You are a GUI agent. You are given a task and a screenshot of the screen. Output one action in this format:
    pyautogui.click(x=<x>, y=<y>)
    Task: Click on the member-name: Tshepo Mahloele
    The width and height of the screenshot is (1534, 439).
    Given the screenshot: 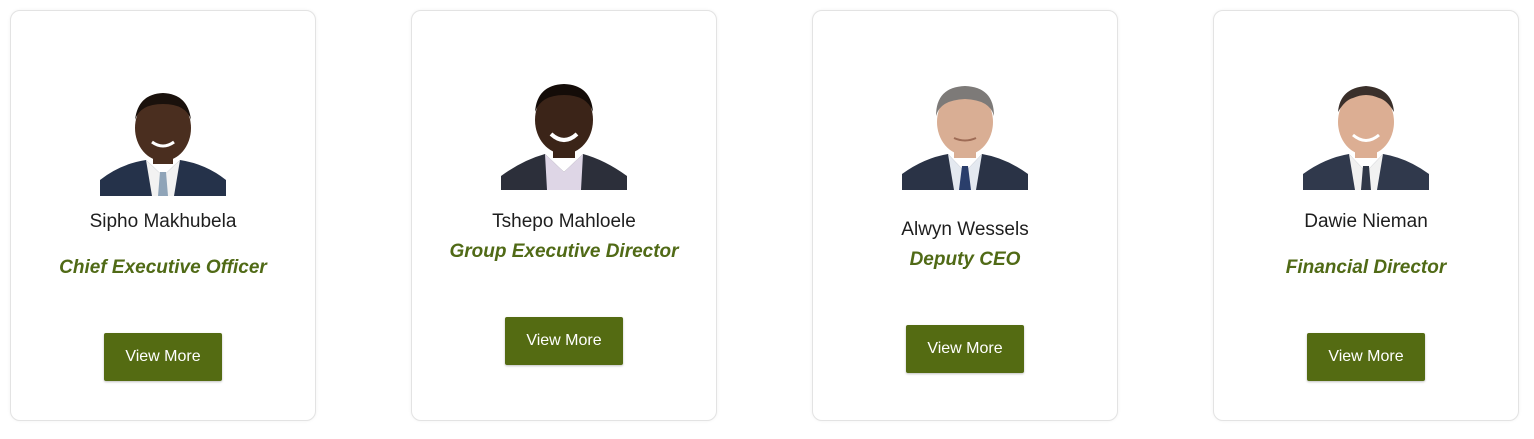 What is the action you would take?
    pyautogui.click(x=564, y=221)
    